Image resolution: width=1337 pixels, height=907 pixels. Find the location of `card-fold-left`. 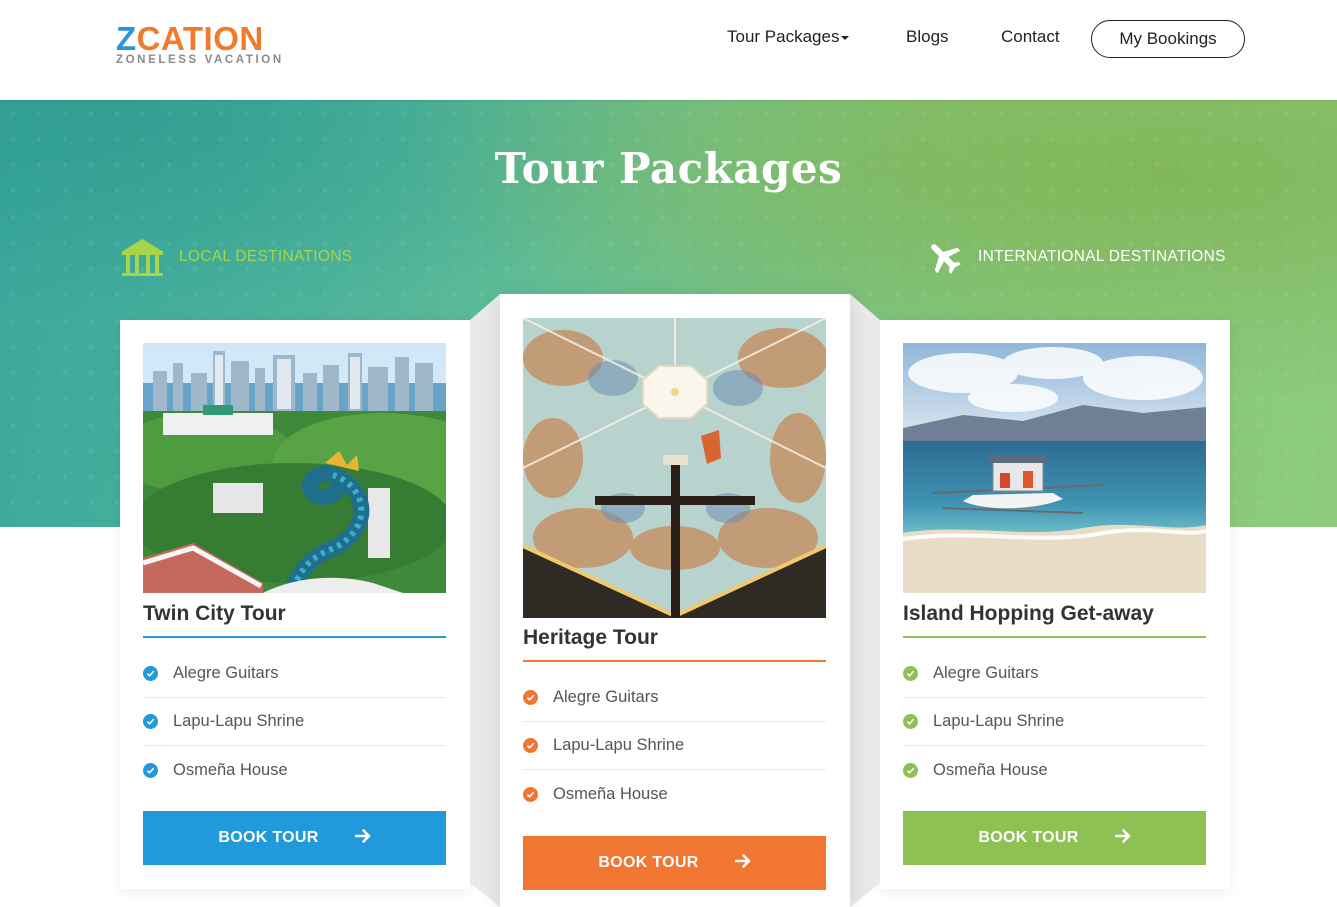

card-fold-left is located at coordinates (485, 600).